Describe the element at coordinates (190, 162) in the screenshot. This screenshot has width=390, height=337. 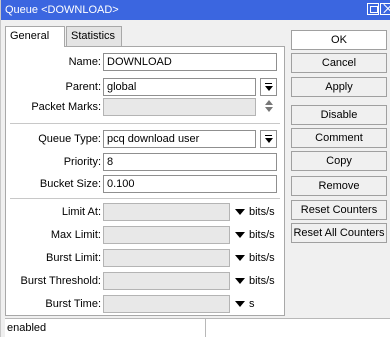
I see `priority-input: 8` at that location.